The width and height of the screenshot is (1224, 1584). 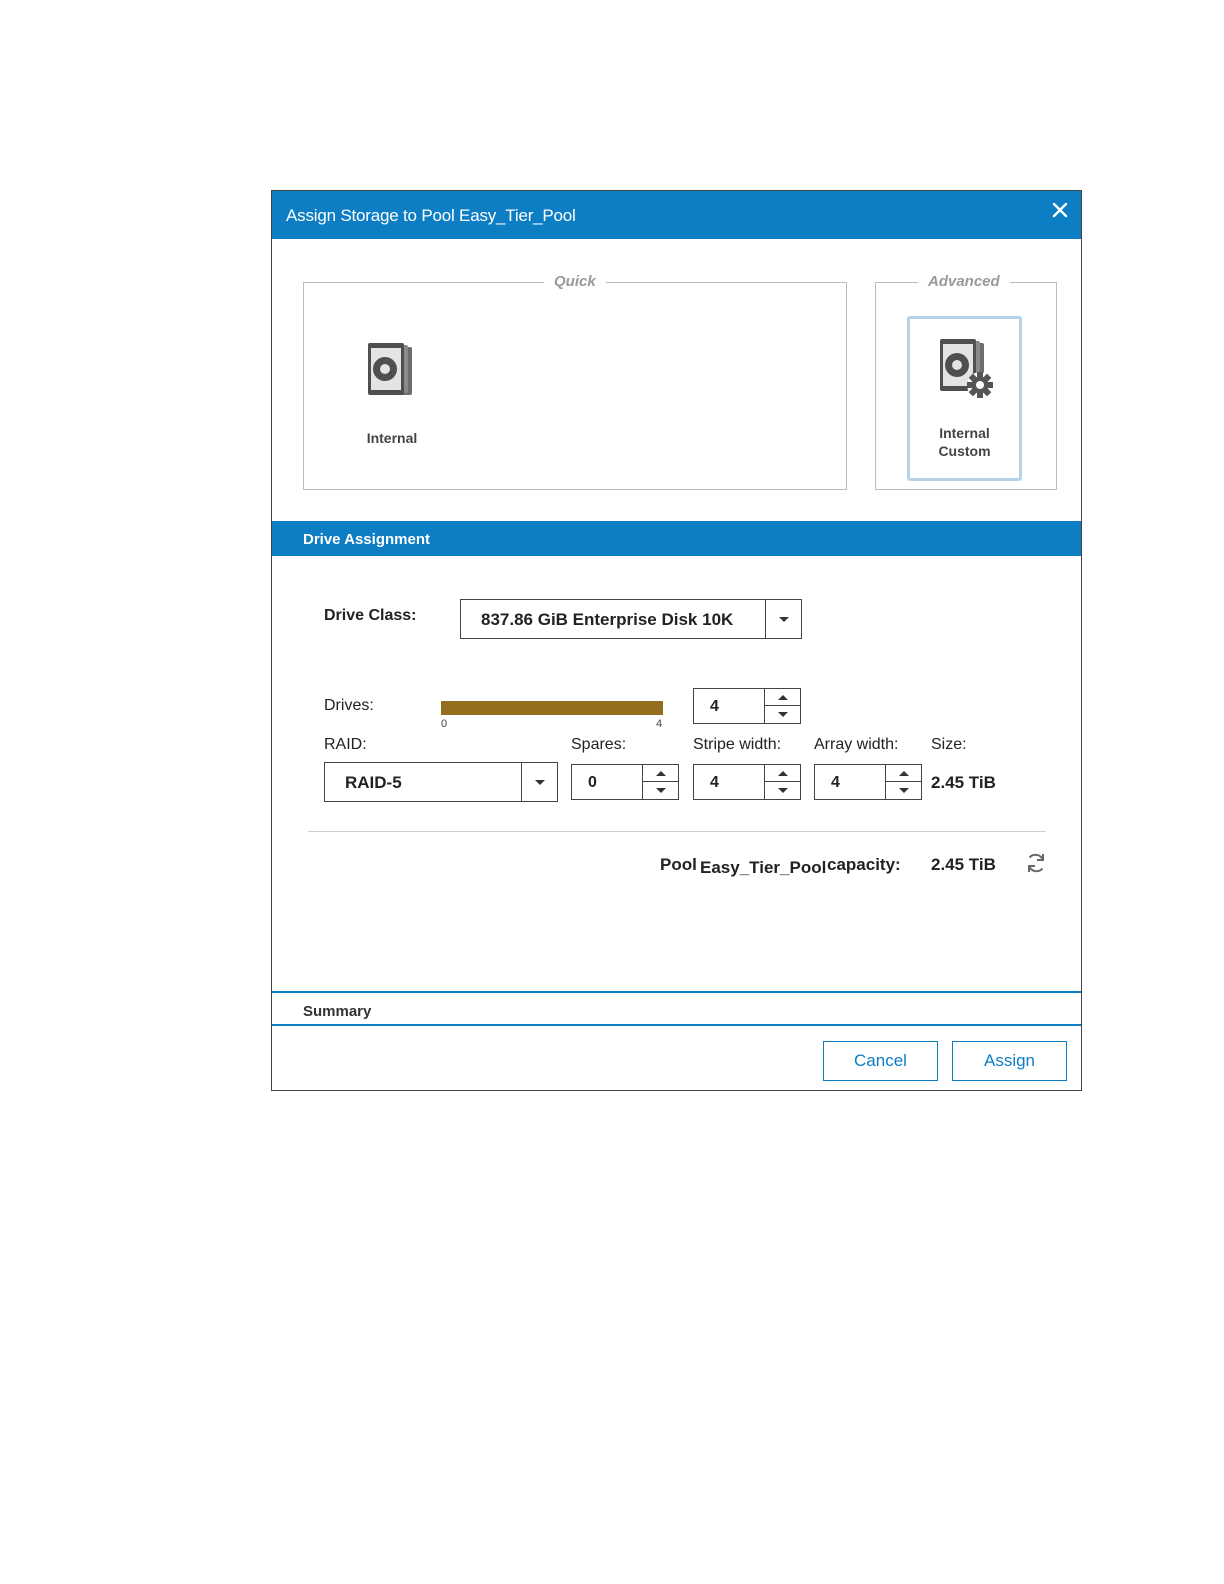 I want to click on internal-custom-tile: Internal Custom, so click(x=964, y=398).